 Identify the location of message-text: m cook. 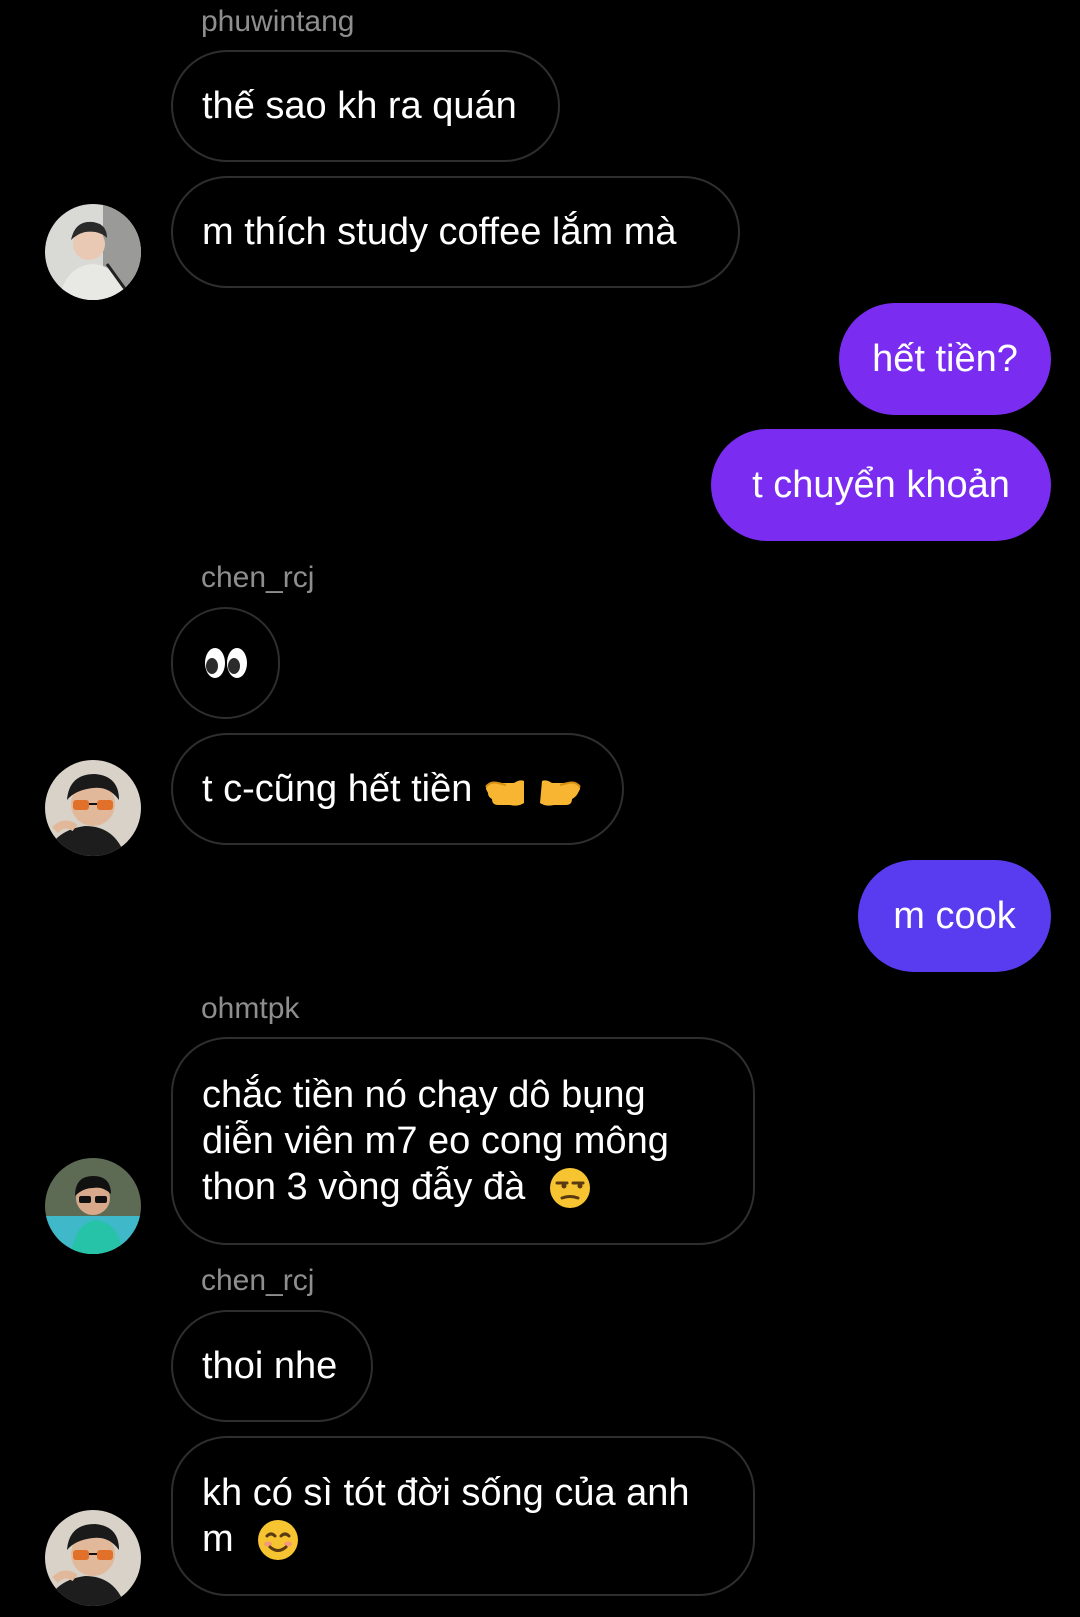
(954, 916).